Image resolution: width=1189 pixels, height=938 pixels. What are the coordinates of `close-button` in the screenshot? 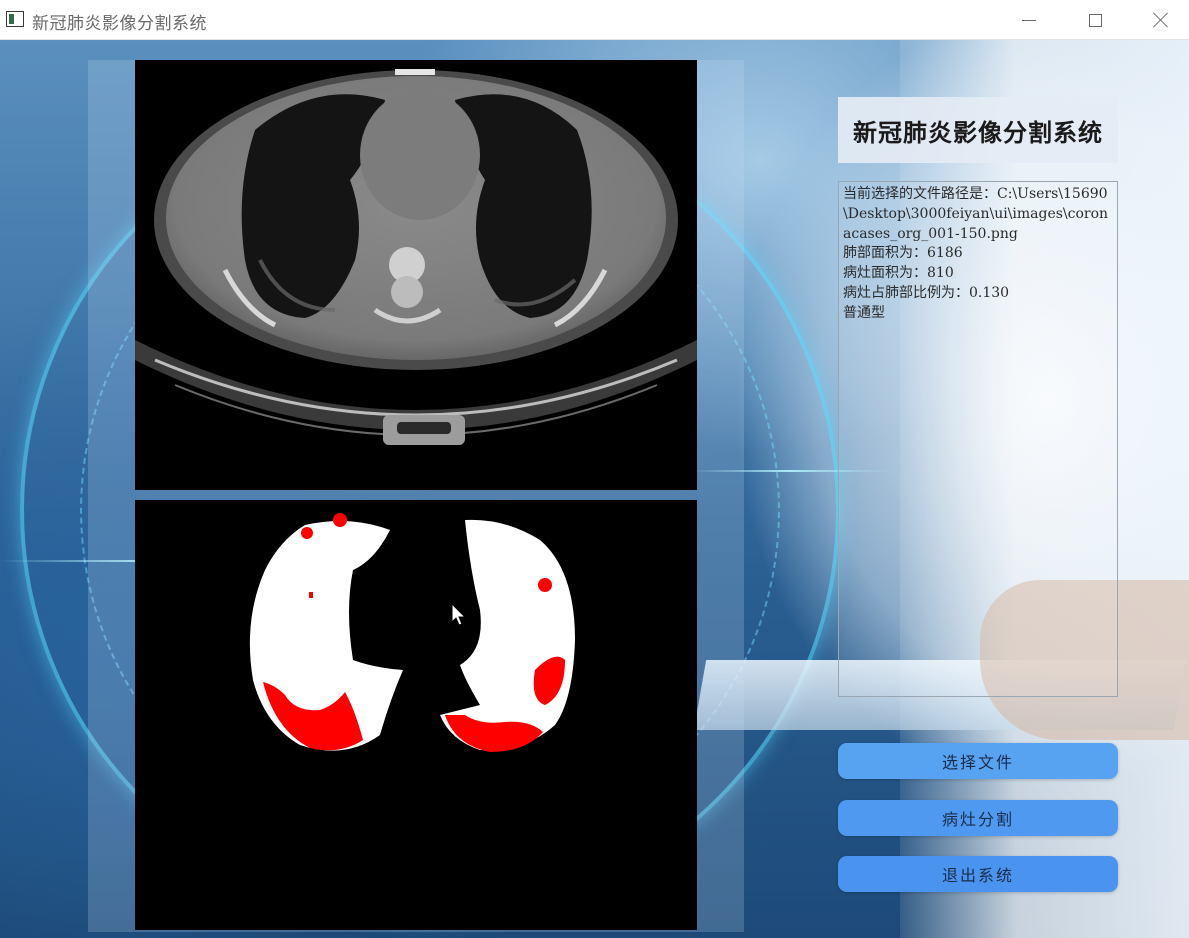 It's located at (1158, 20).